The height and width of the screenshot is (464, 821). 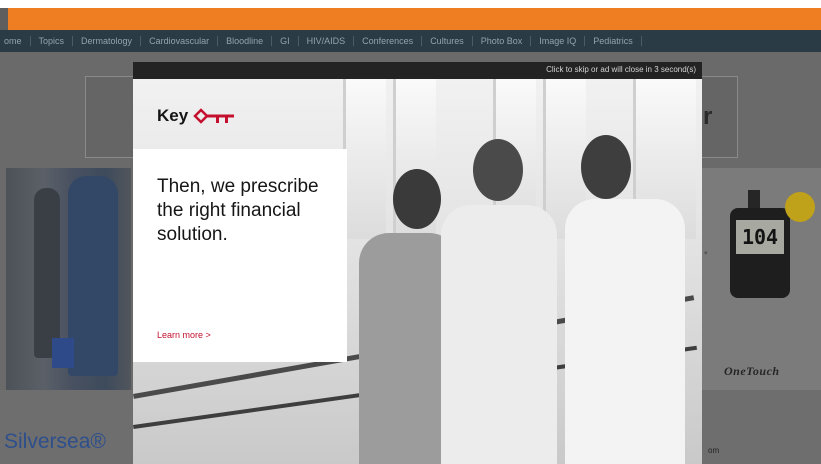 I want to click on bottom-right-text: om, so click(x=714, y=450).